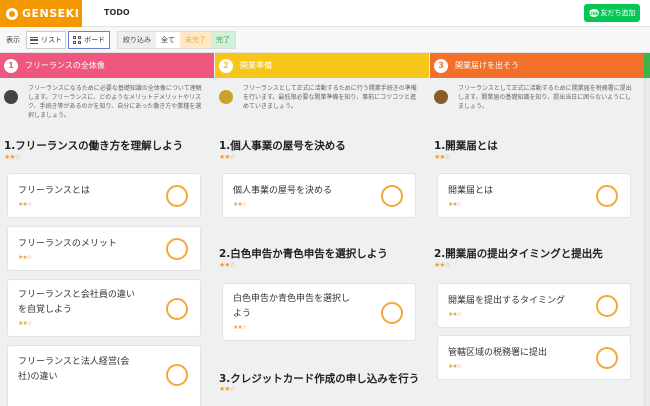  I want to click on column-number: 1, so click(11, 65).